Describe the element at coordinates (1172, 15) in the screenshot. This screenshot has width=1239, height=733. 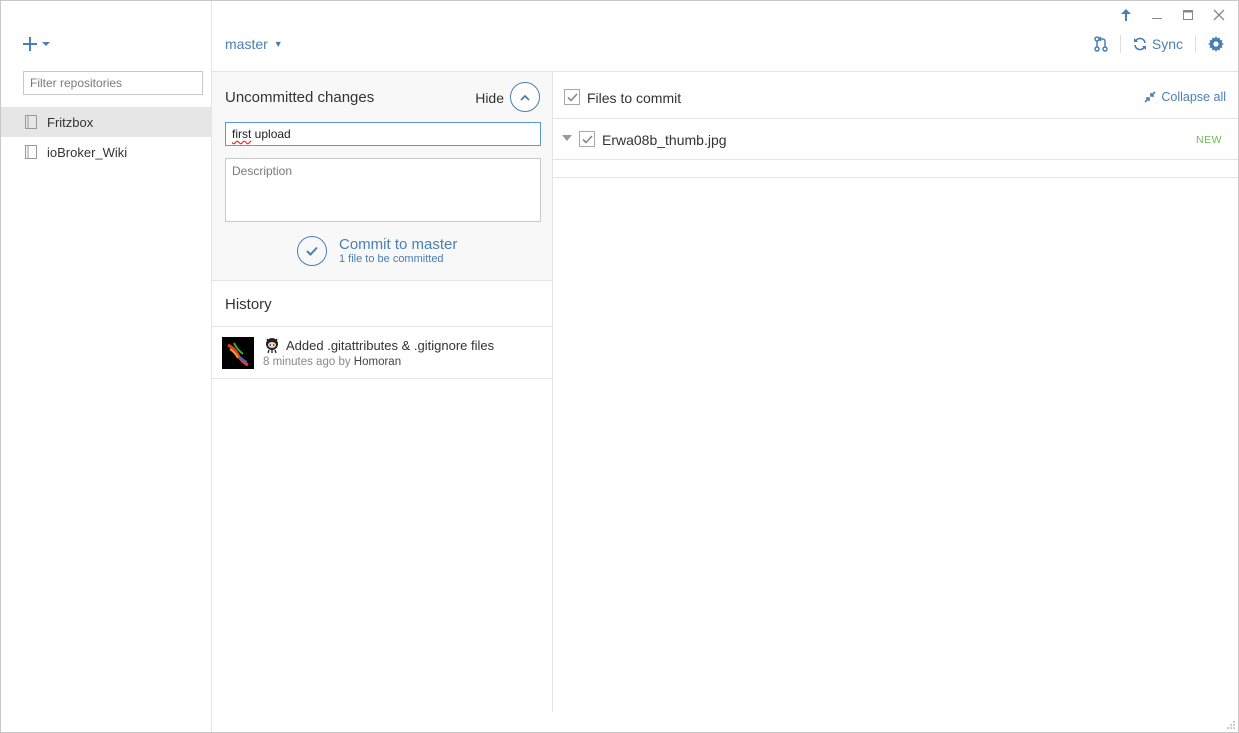
I see `window-controls` at that location.